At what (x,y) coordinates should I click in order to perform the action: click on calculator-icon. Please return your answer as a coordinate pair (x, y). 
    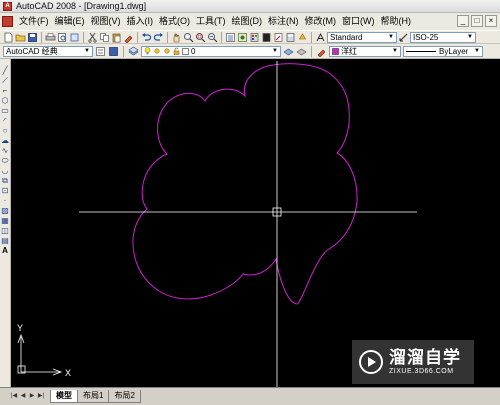
    Looking at the image, I should click on (290, 37).